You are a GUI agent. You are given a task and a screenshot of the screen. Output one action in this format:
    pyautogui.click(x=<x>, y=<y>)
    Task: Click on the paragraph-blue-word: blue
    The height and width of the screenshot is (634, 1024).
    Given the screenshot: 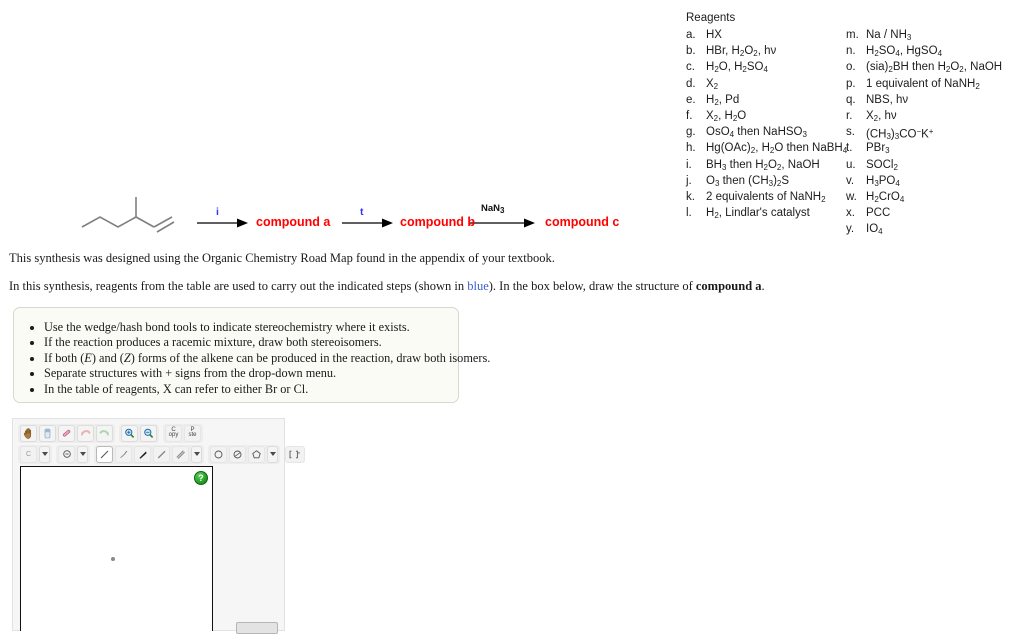 What is the action you would take?
    pyautogui.click(x=478, y=286)
    